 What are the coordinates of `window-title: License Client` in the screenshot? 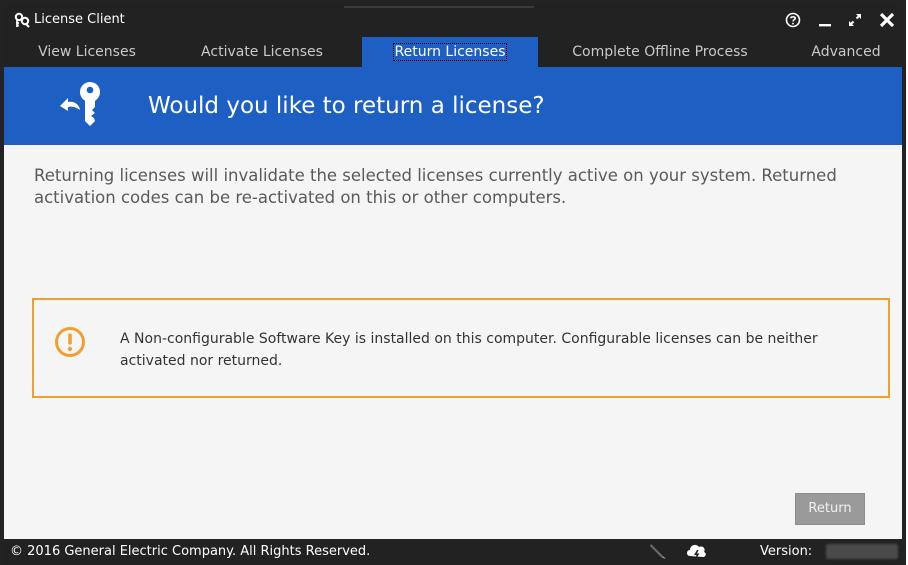 It's located at (79, 19).